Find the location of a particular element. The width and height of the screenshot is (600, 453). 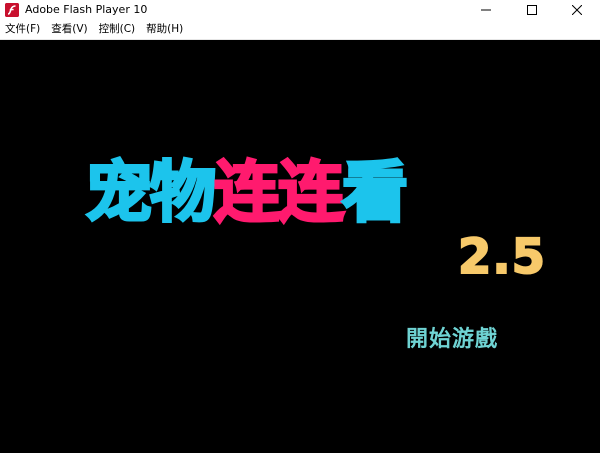

game-title-part-2: 连连 is located at coordinates (279, 192).